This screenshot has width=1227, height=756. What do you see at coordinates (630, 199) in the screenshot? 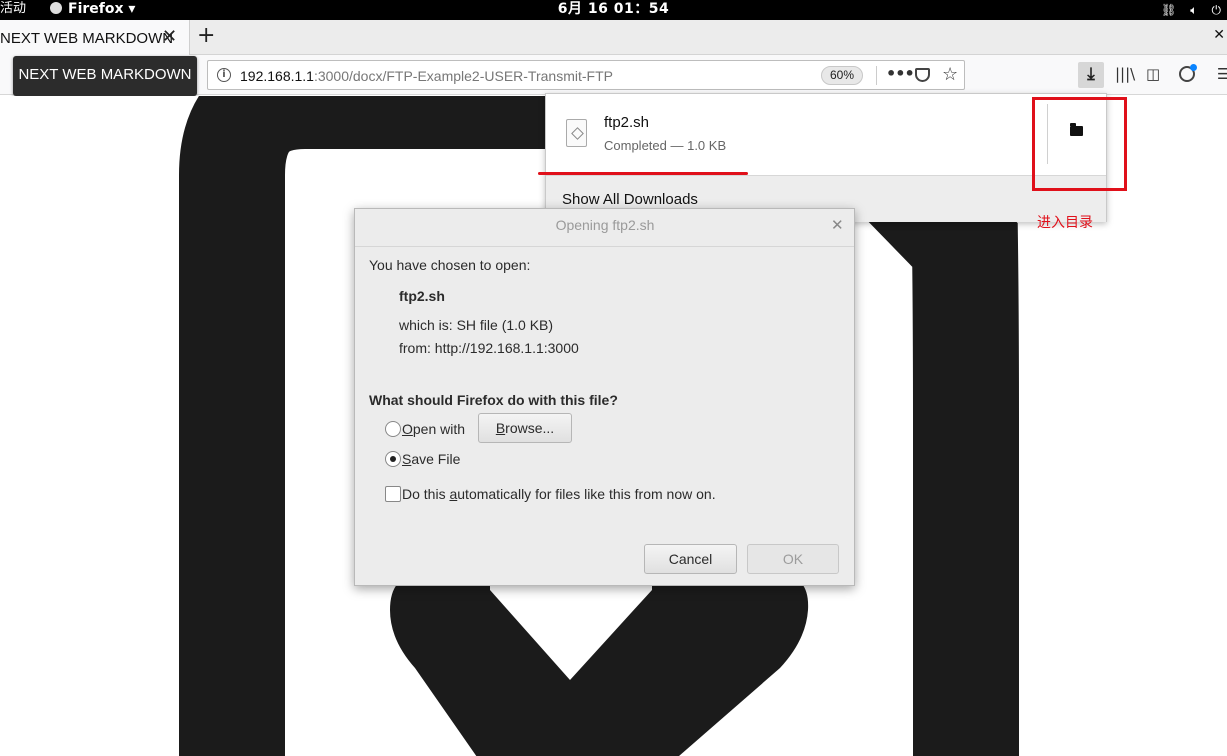
I see `show-all-downloads-label: Show All Downloads` at bounding box center [630, 199].